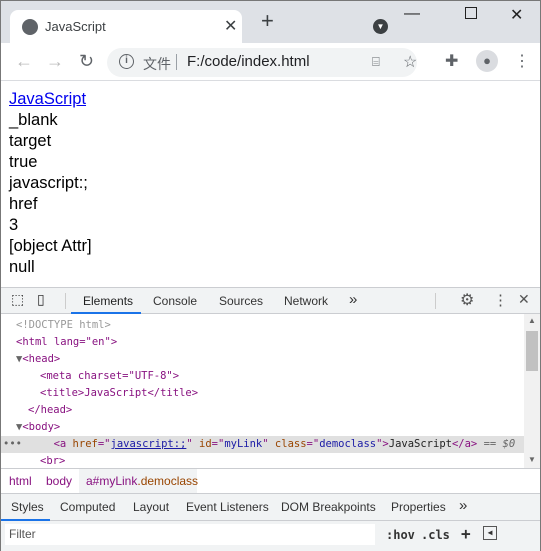 The height and width of the screenshot is (551, 541). I want to click on dom-node-head: ▼<head>, so click(277, 359).